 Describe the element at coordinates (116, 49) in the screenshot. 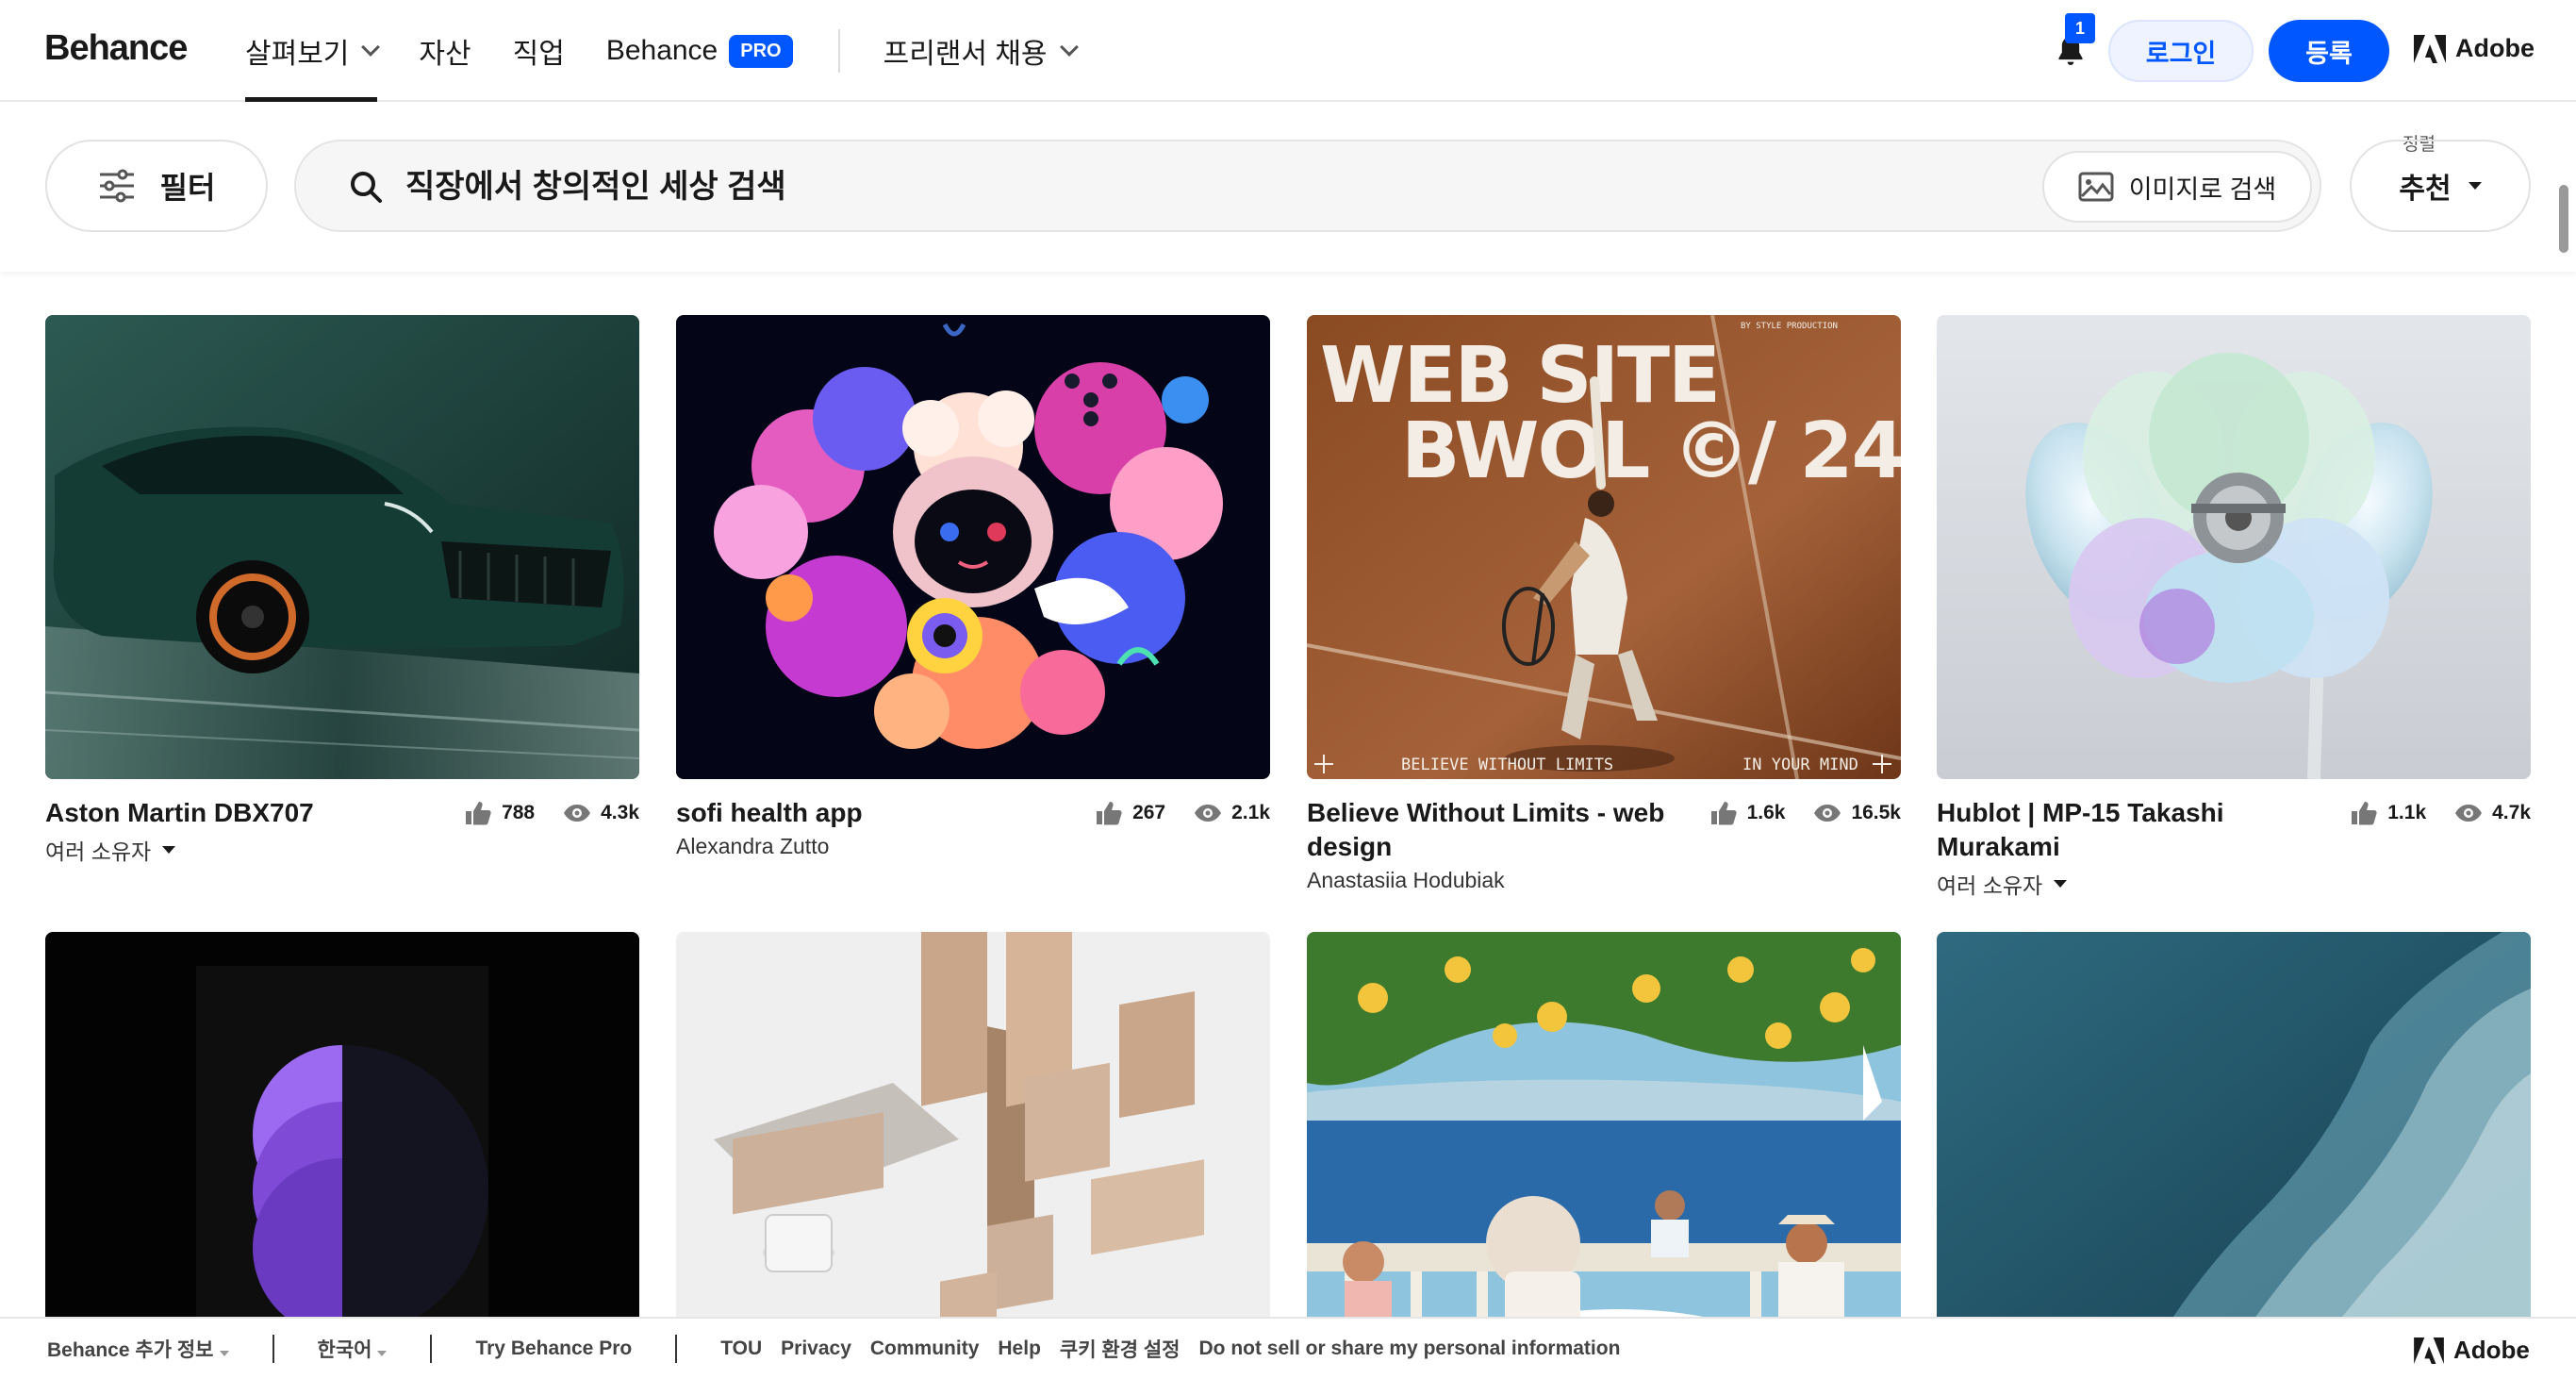

I see `behance-logo: Behance` at that location.